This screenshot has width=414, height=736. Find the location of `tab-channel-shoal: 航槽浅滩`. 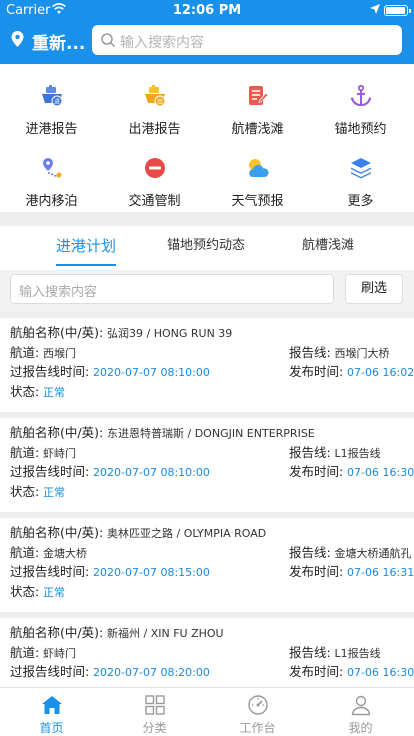

tab-channel-shoal: 航槽浅滩 is located at coordinates (328, 248).